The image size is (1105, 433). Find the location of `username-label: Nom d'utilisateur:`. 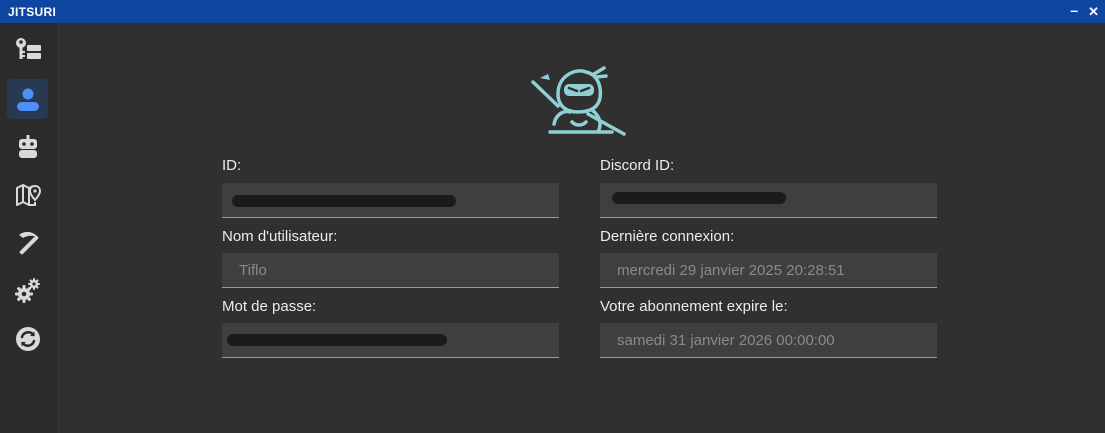

username-label: Nom d'utilisateur: is located at coordinates (280, 236).